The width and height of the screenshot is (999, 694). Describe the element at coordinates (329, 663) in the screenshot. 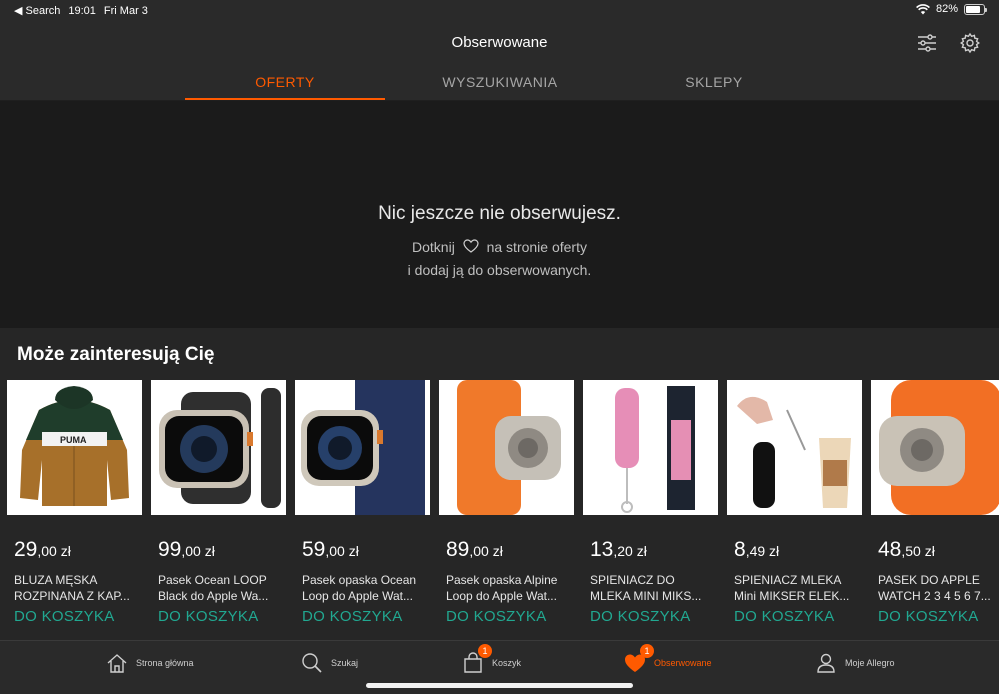

I see `tabbar-item-search: Szukaj` at that location.